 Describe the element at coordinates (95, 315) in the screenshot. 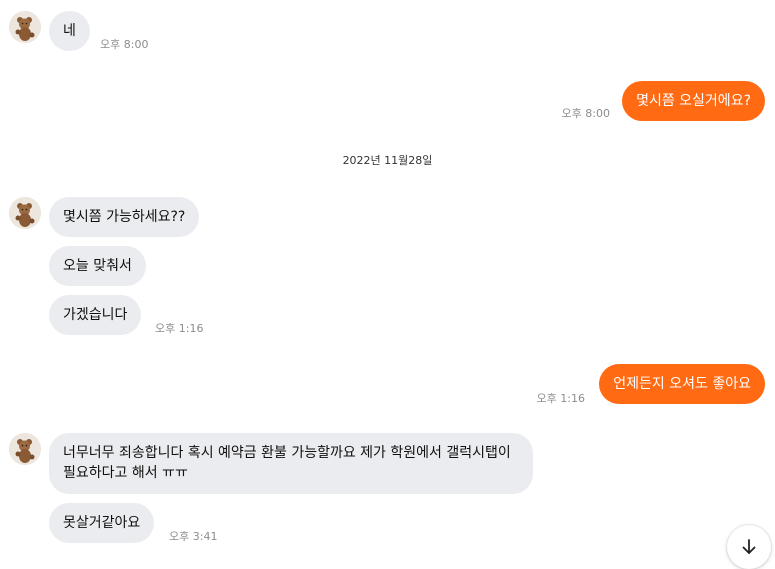

I see `message-bubble-incoming: 가겠습니다` at that location.